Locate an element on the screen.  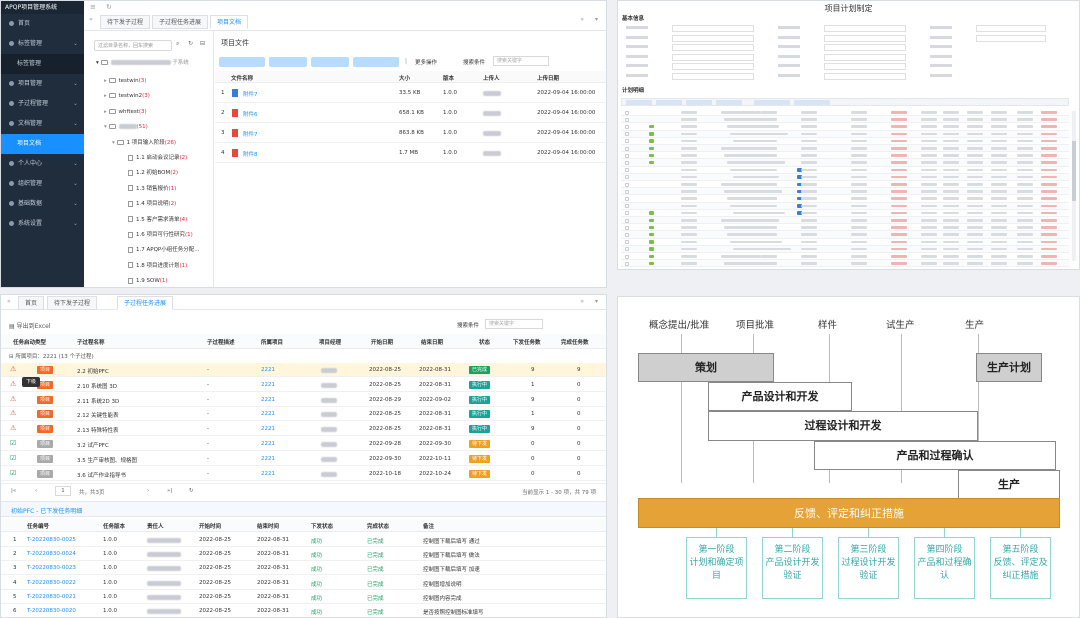
tab-home: 首页 is located at coordinates (31, 303).